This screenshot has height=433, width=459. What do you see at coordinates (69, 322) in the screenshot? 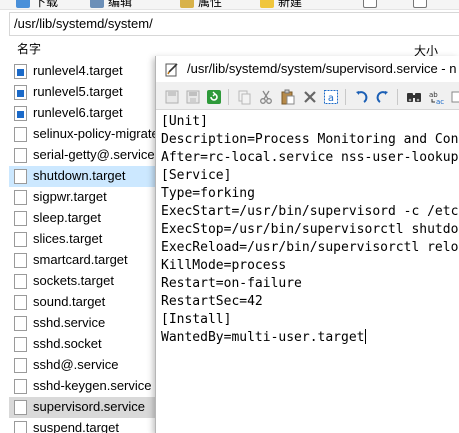
I see `file-name: sshd.service` at bounding box center [69, 322].